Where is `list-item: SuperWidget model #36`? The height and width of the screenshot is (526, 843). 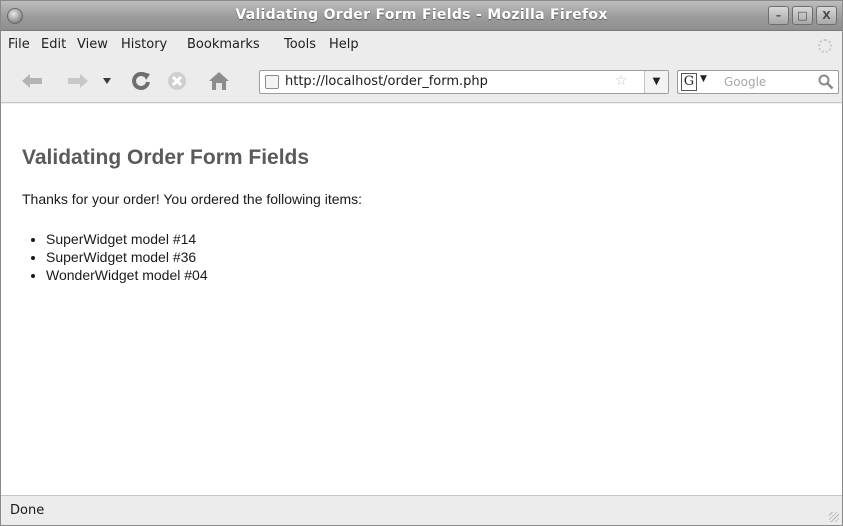
list-item: SuperWidget model #36 is located at coordinates (127, 257).